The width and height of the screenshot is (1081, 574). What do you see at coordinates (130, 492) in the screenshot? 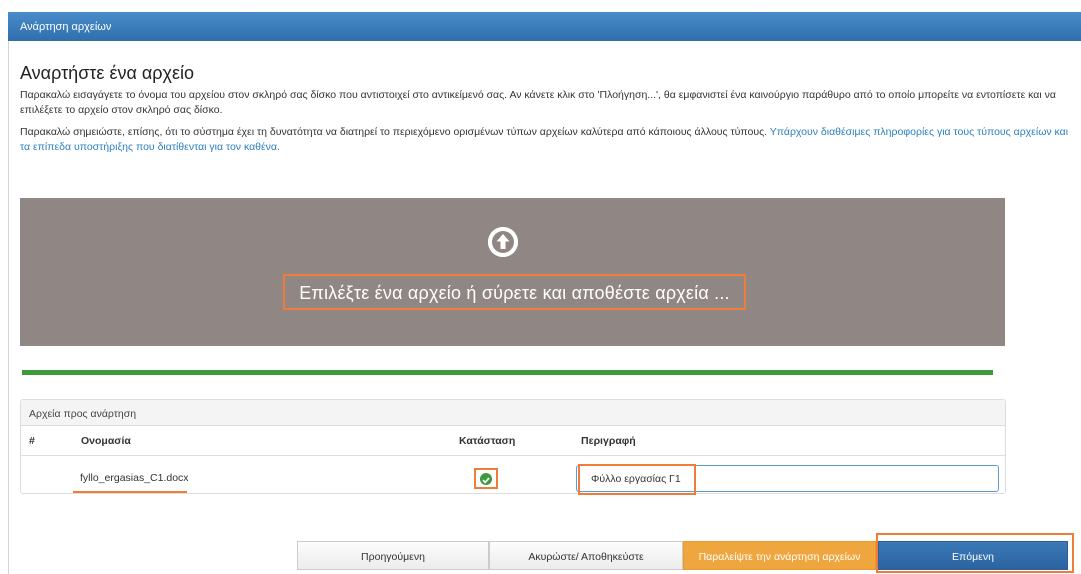
I see `file-name-highlight` at bounding box center [130, 492].